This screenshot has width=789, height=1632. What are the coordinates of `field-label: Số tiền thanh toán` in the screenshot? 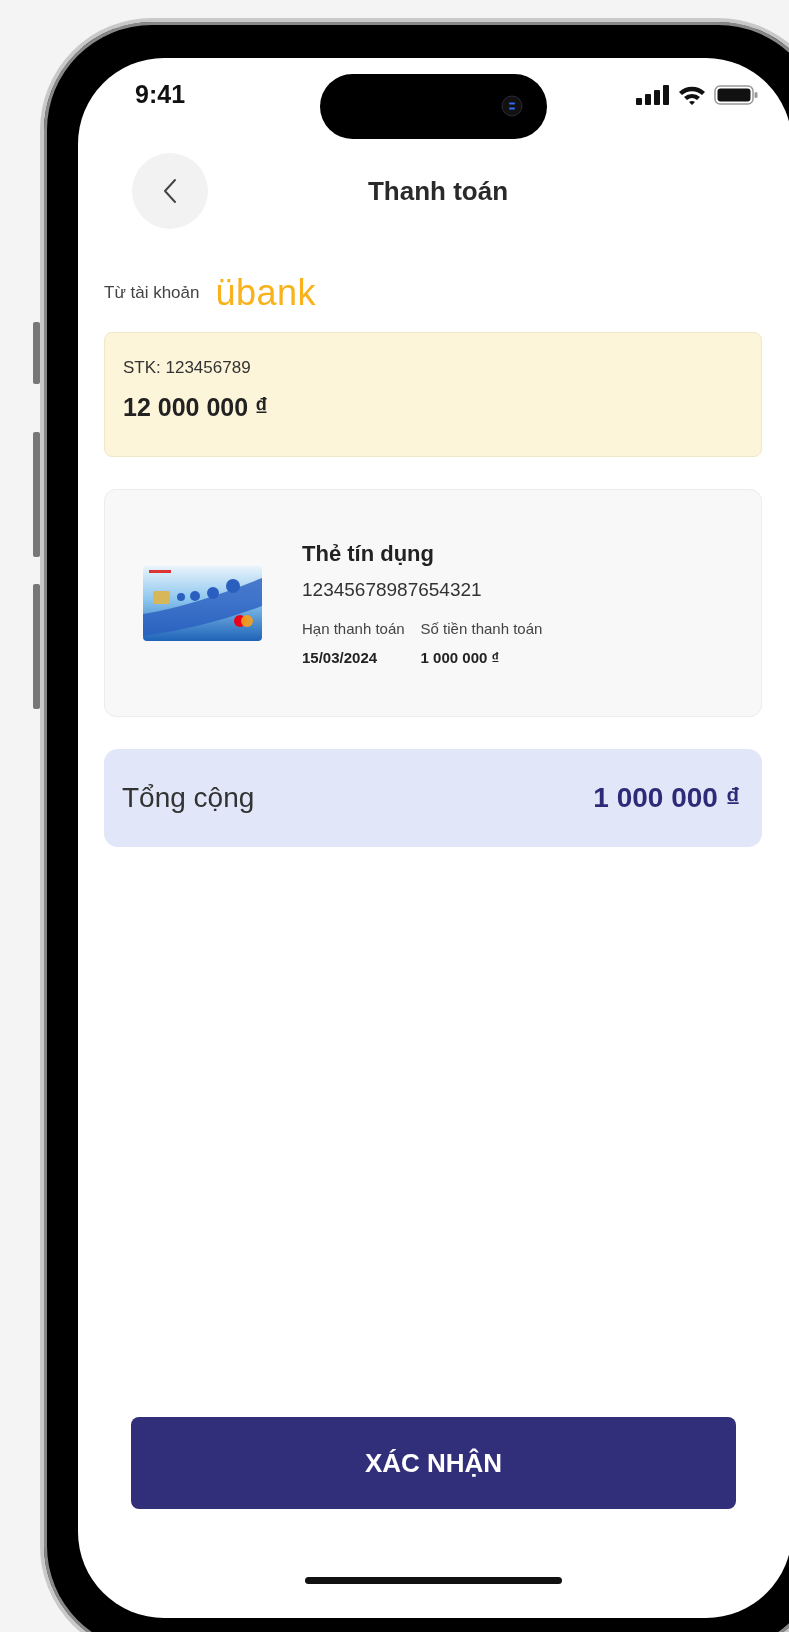 It's located at (481, 629).